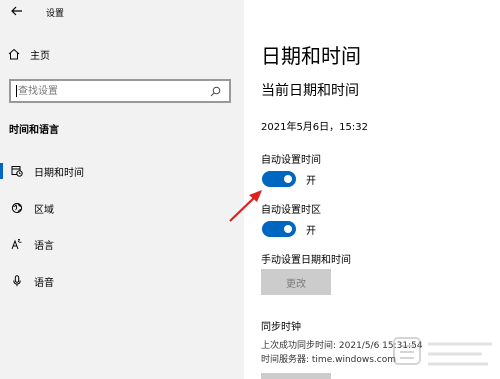 This screenshot has width=500, height=379. What do you see at coordinates (122, 171) in the screenshot?
I see `sidebar-item-date-time: 日期和时间` at bounding box center [122, 171].